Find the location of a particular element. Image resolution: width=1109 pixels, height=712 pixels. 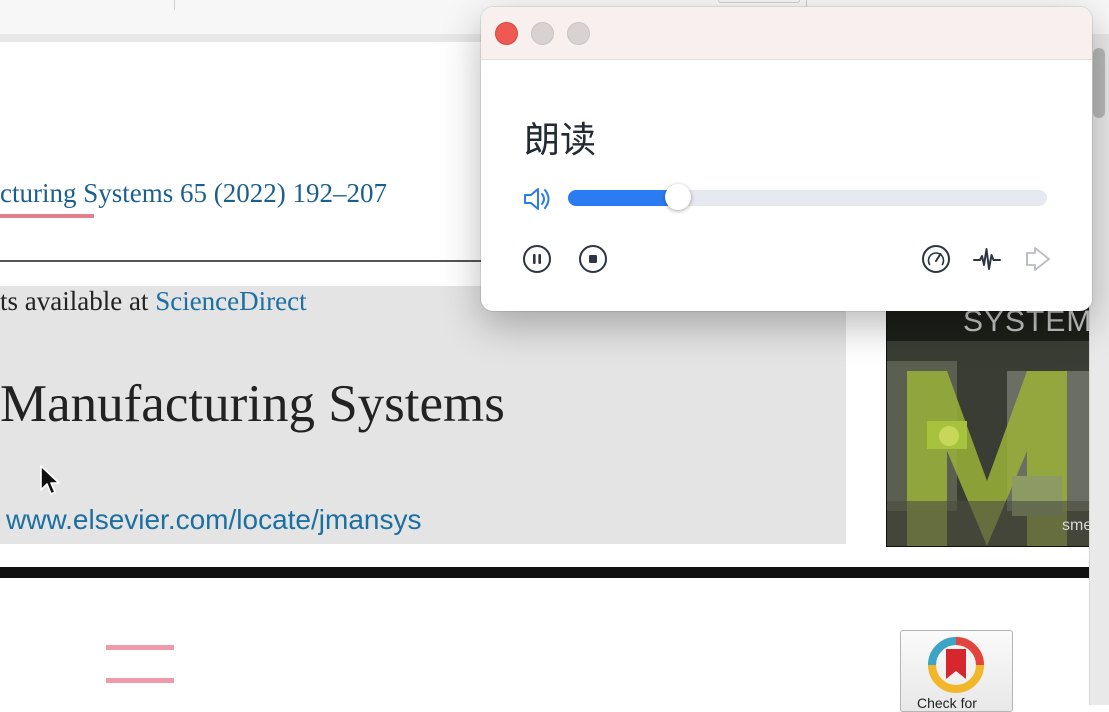

exit-icon is located at coordinates (1038, 259).